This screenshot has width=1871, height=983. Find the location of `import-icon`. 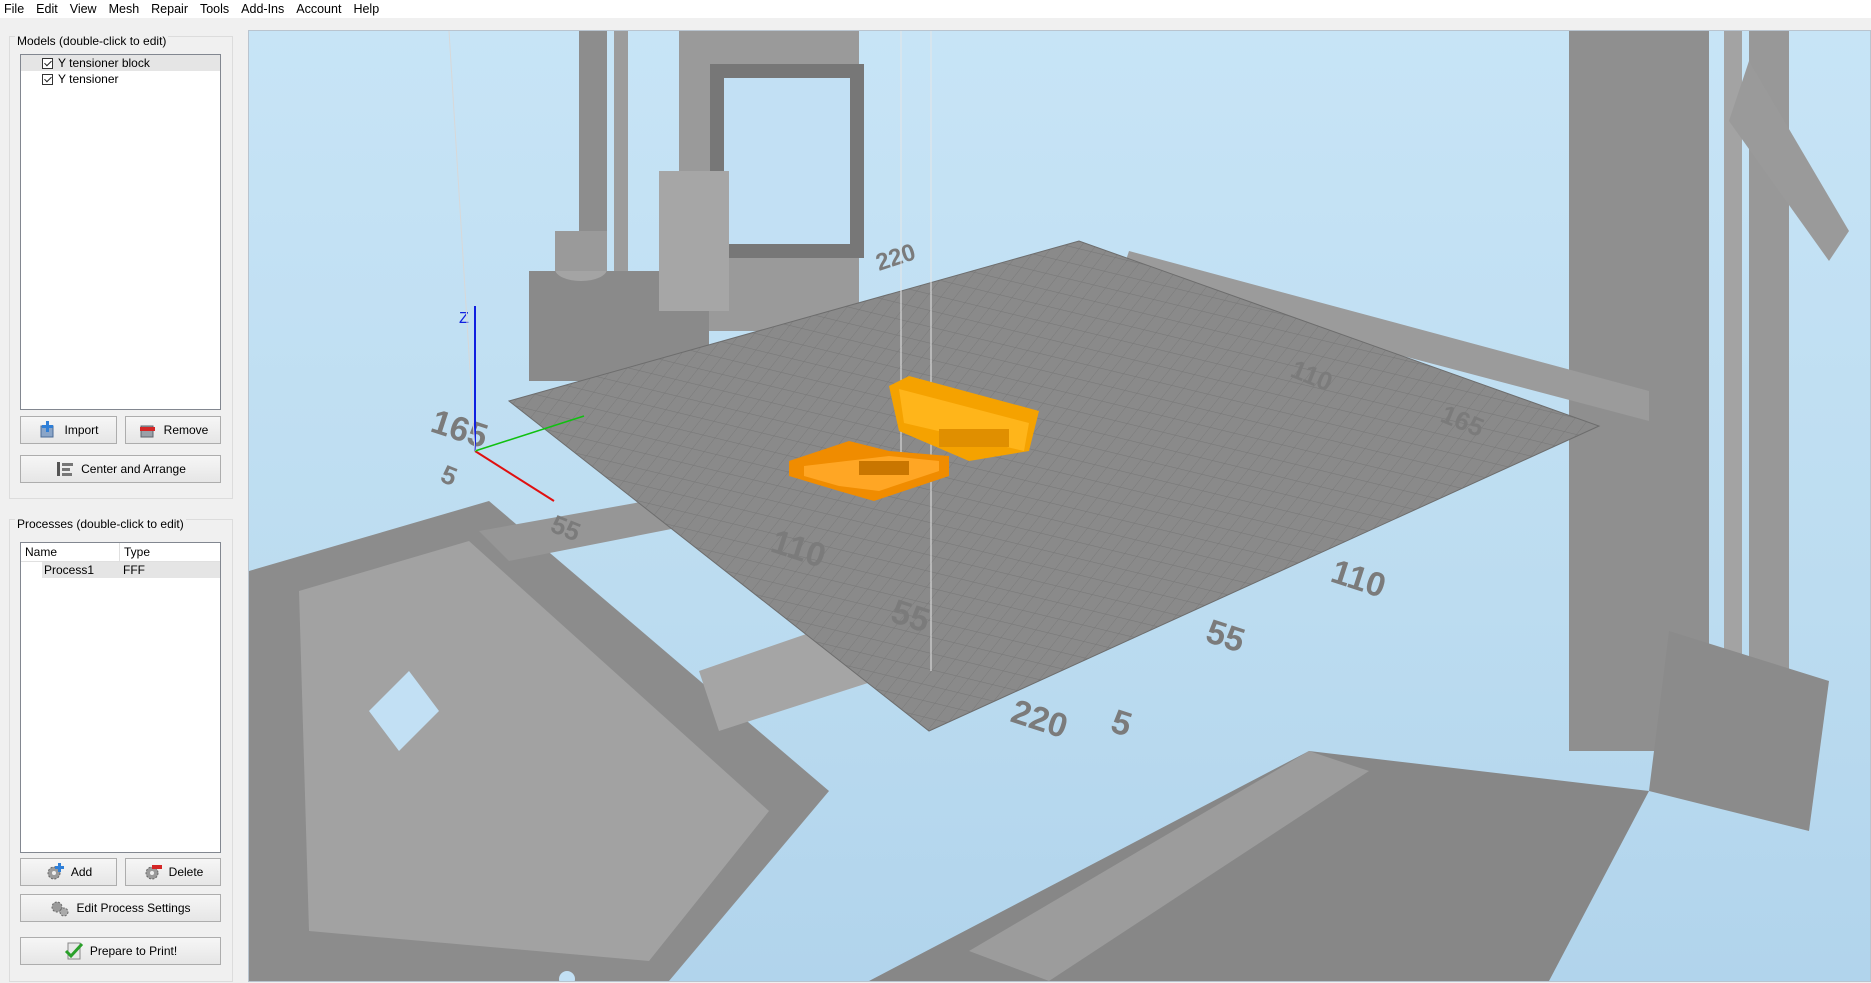

import-icon is located at coordinates (47, 429).